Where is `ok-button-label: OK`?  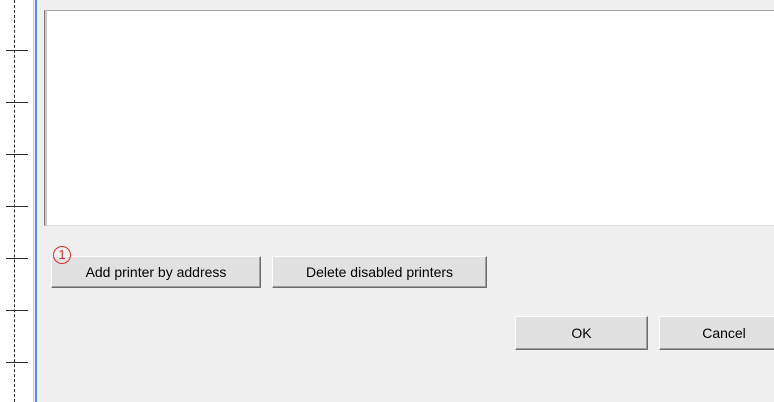
ok-button-label: OK is located at coordinates (581, 333).